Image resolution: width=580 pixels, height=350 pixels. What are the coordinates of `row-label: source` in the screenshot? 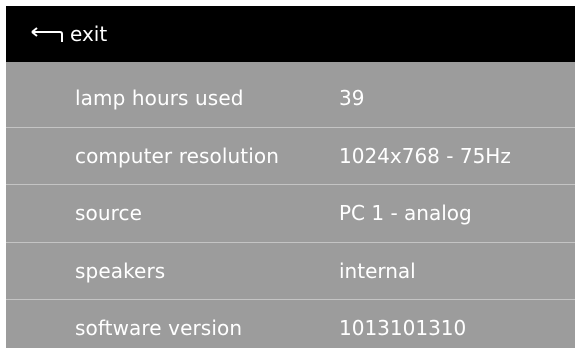 It's located at (109, 213).